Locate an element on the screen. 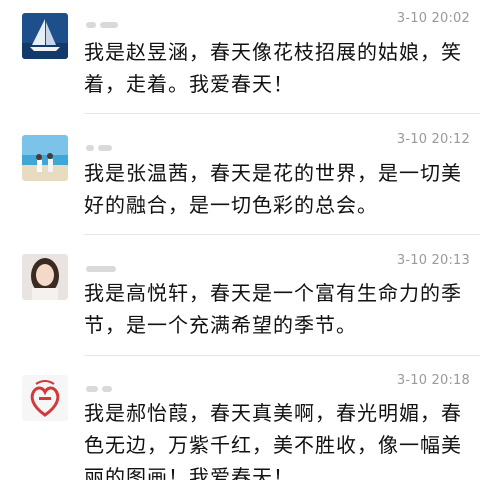  sailboat-photo-avatar is located at coordinates (45, 36).